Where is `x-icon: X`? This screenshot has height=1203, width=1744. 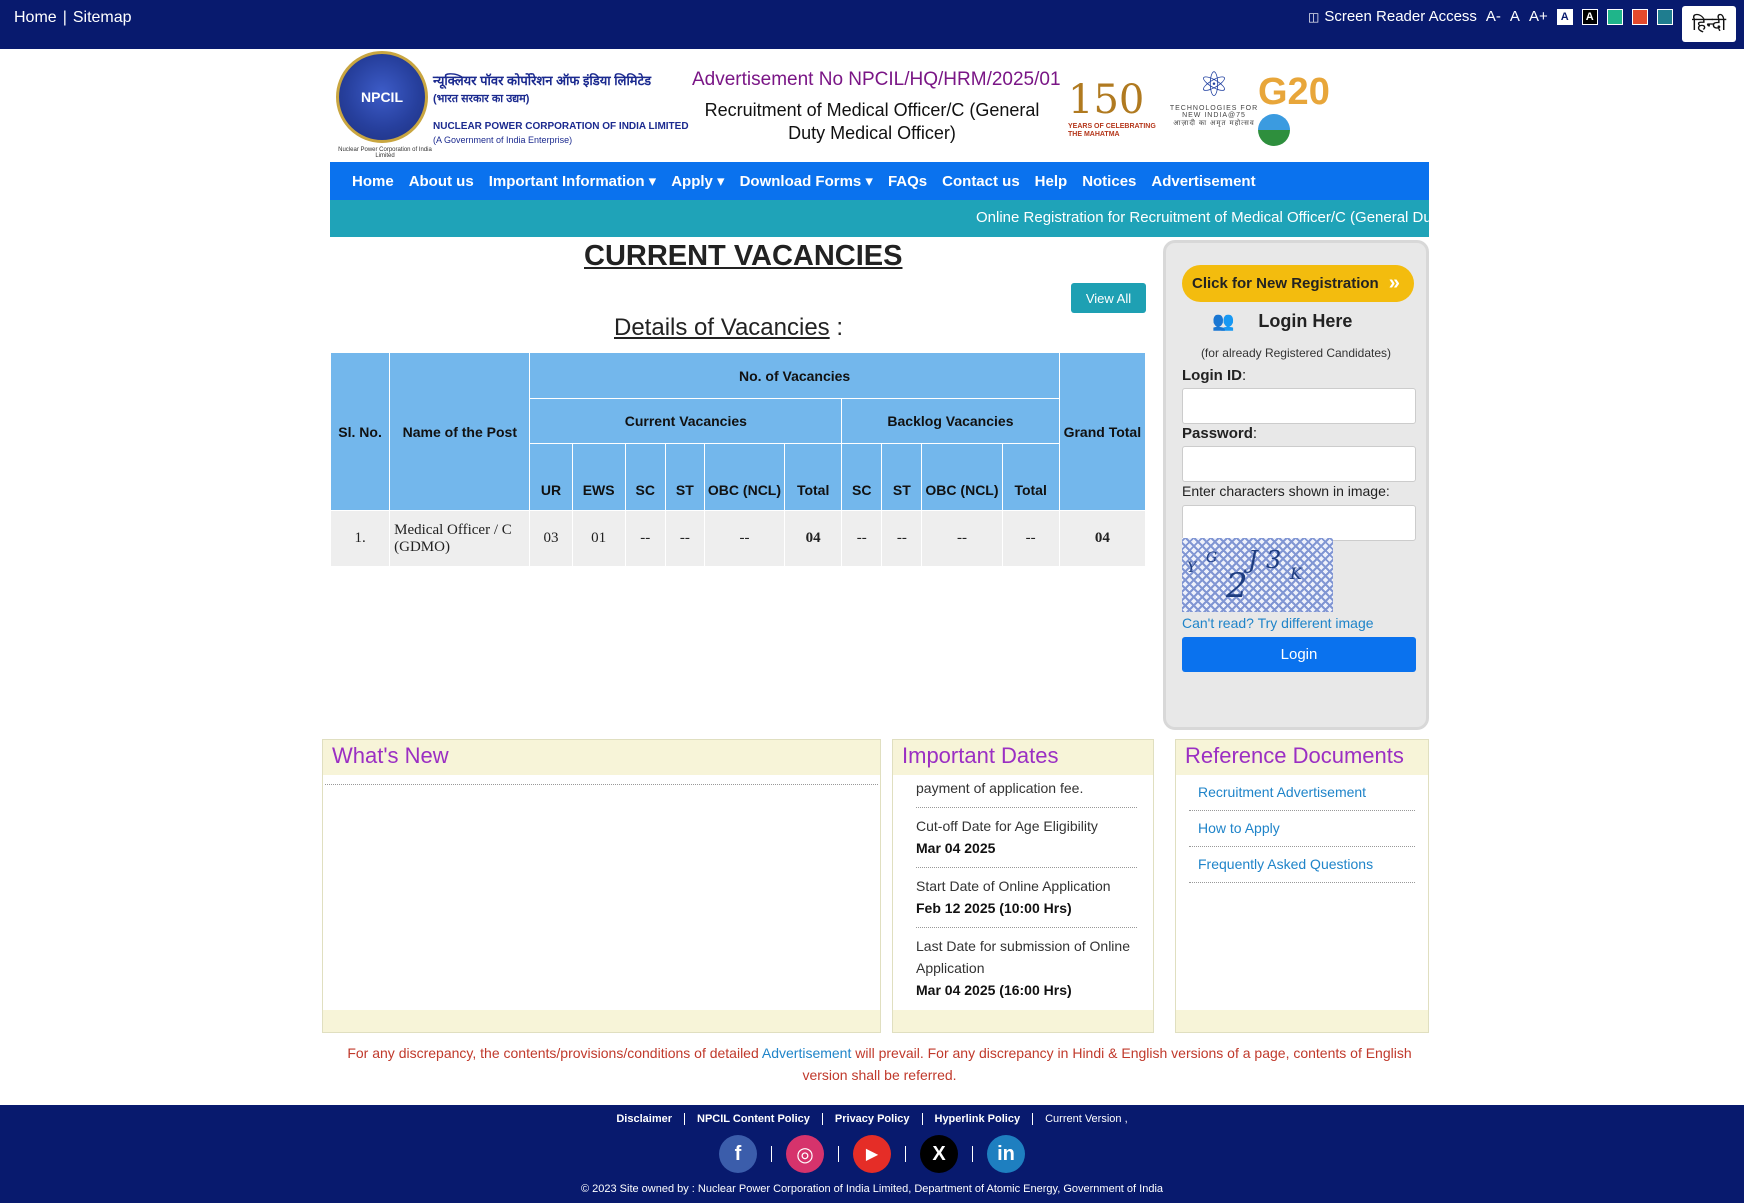
x-icon: X is located at coordinates (939, 1154).